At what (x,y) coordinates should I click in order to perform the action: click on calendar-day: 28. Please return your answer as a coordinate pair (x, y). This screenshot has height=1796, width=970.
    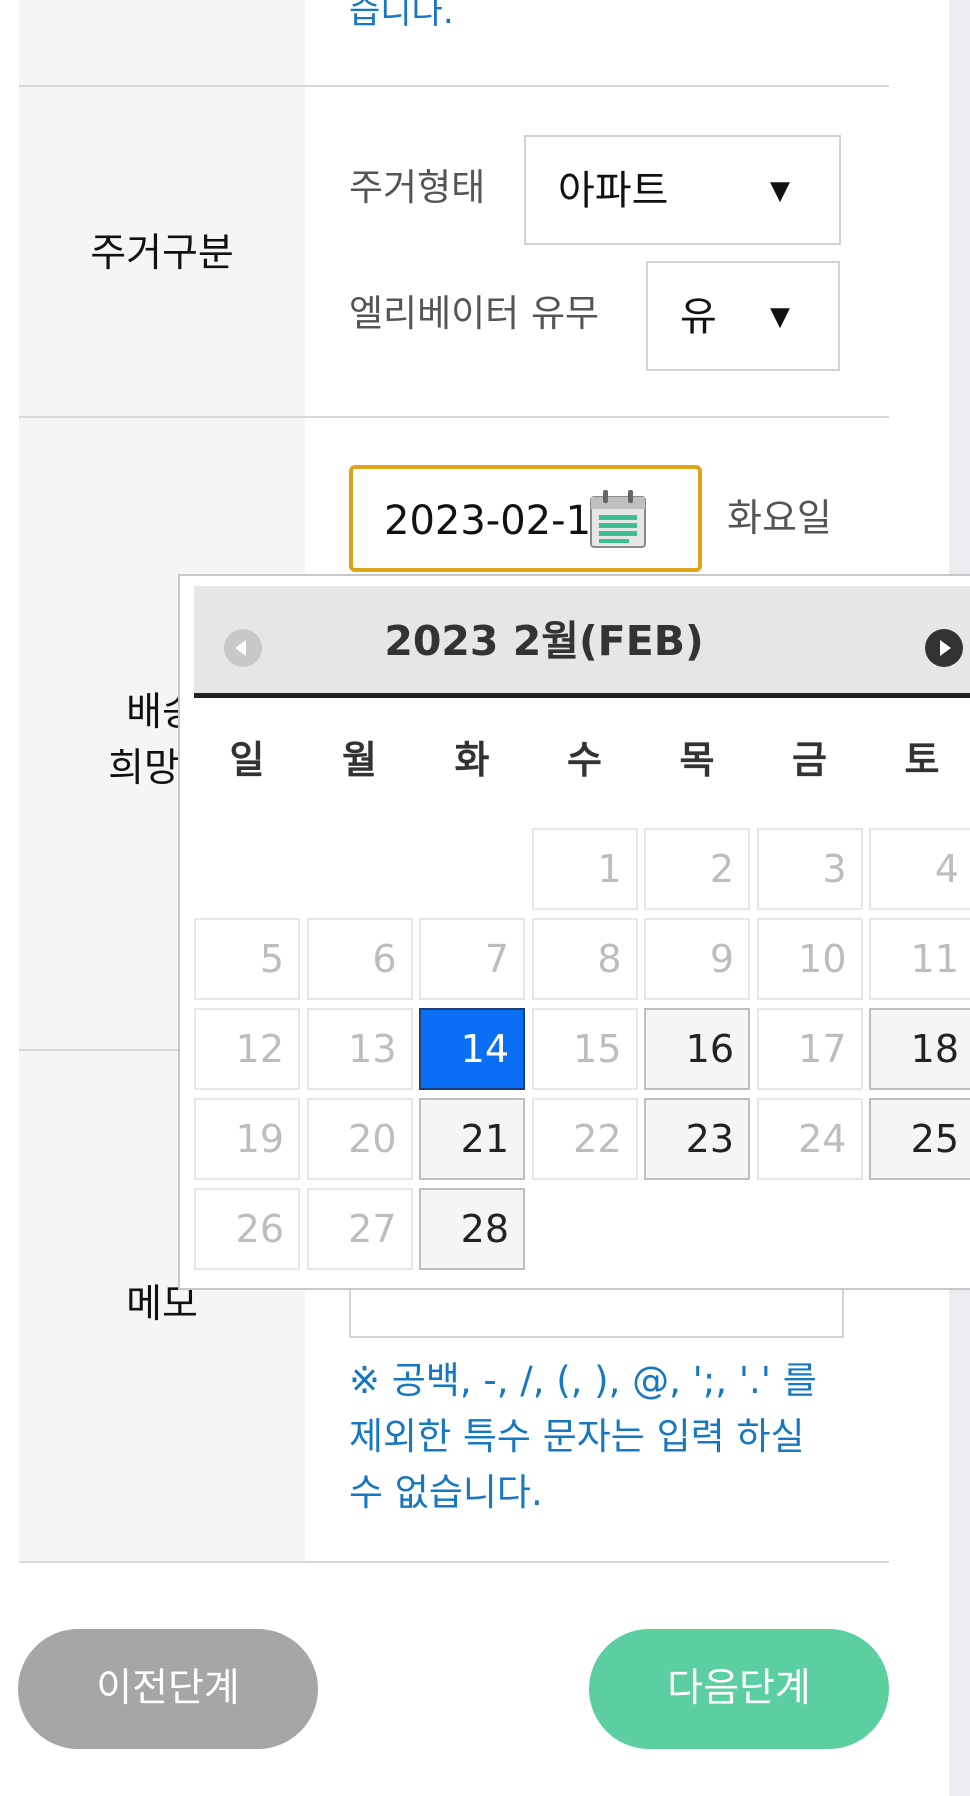
    Looking at the image, I should click on (472, 1229).